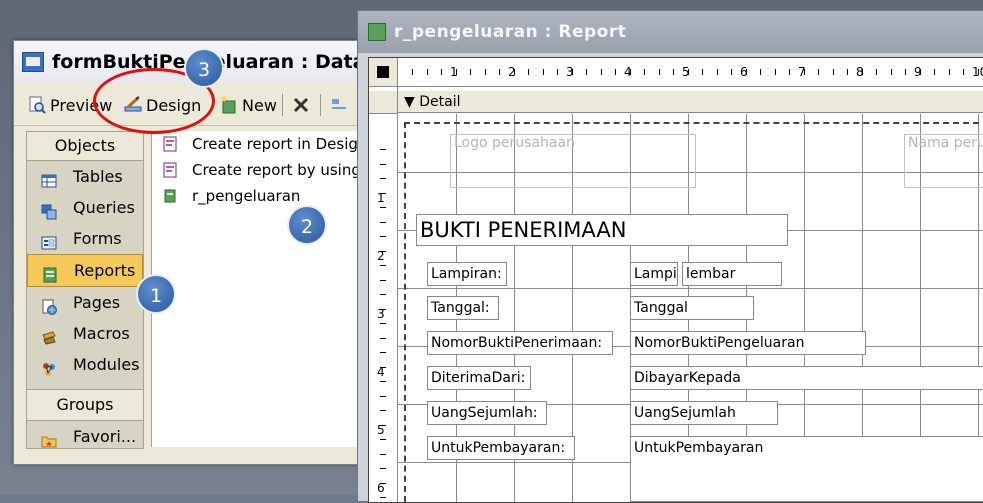 Image resolution: width=983 pixels, height=503 pixels. I want to click on lembar-label: lembar, so click(732, 274).